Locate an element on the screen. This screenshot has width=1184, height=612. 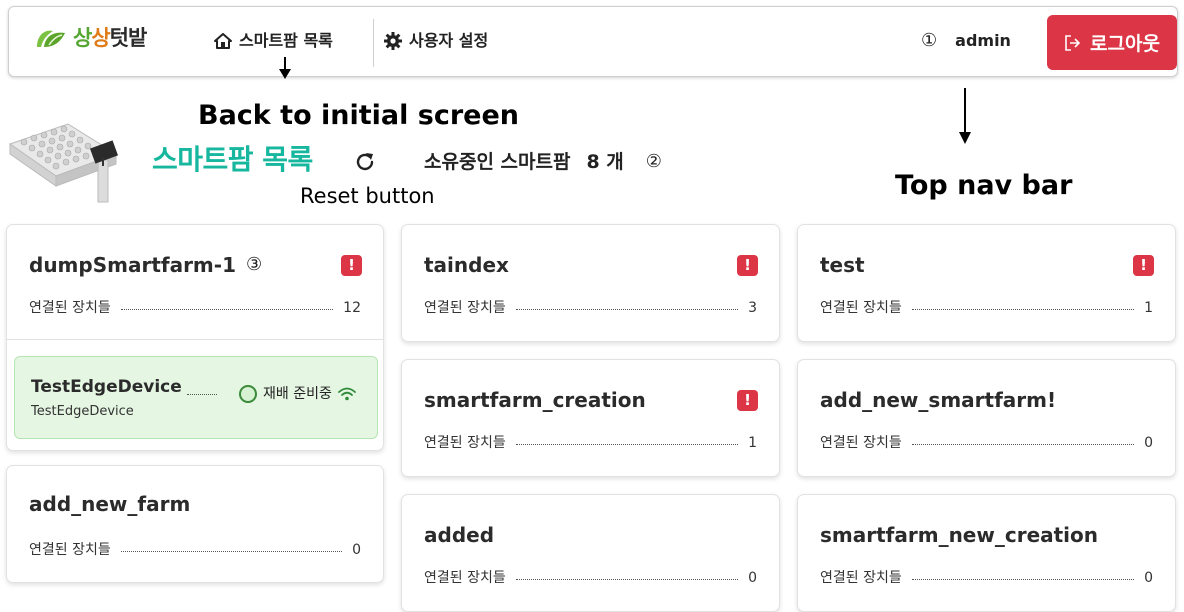
farm-name: added is located at coordinates (459, 535).